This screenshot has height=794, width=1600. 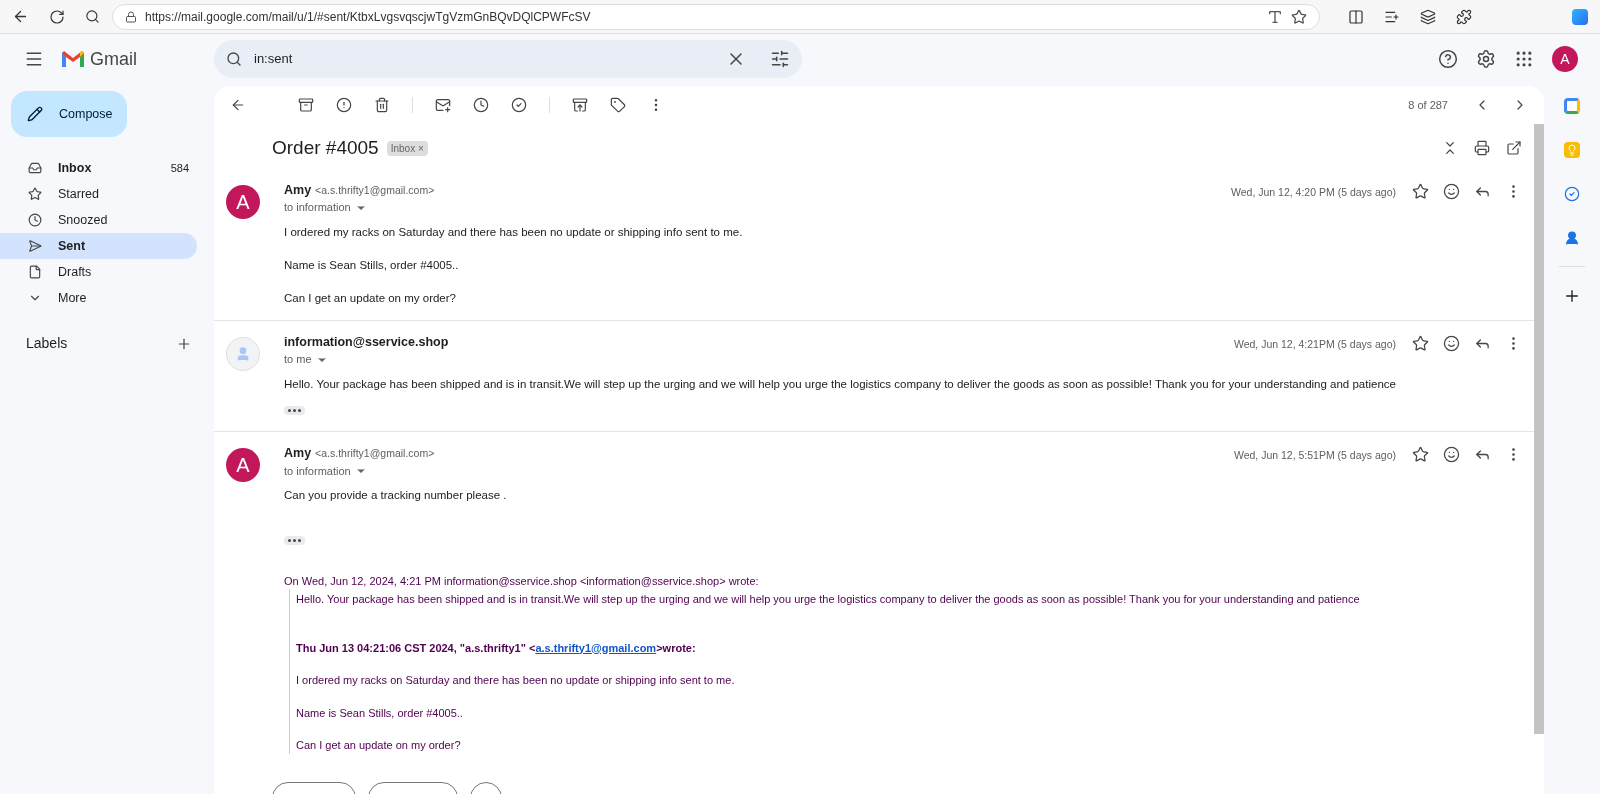 What do you see at coordinates (1314, 455) in the screenshot?
I see `message-date: Wed, Jun 12, 5:51PM (5 days ago)` at bounding box center [1314, 455].